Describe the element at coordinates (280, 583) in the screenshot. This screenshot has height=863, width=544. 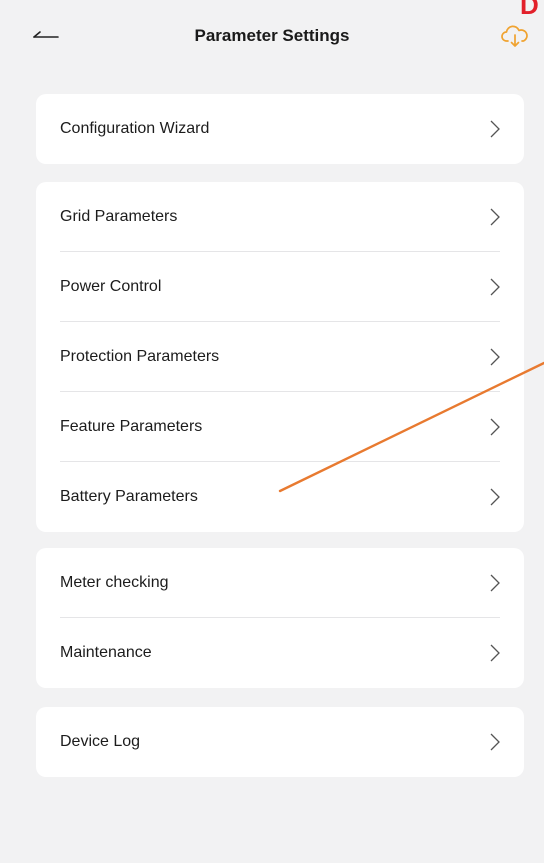
I see `menu-item-meter-checking: Meter checking` at that location.